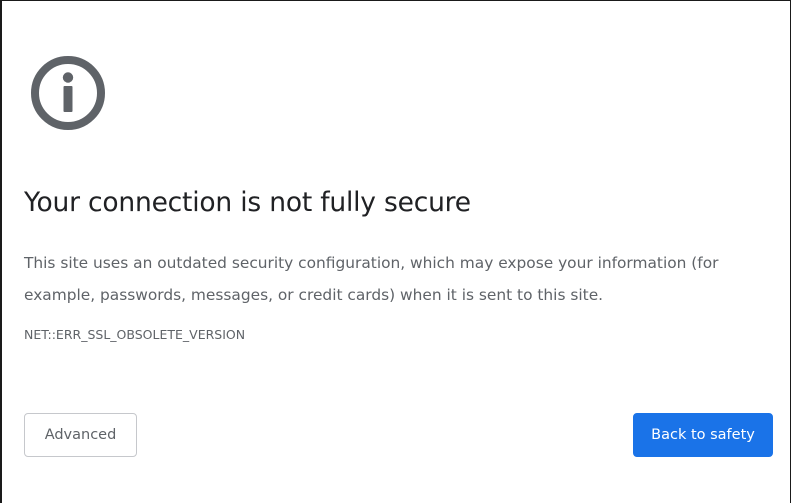 Image resolution: width=791 pixels, height=503 pixels. What do you see at coordinates (80, 435) in the screenshot?
I see `advanced-button: Advanced` at bounding box center [80, 435].